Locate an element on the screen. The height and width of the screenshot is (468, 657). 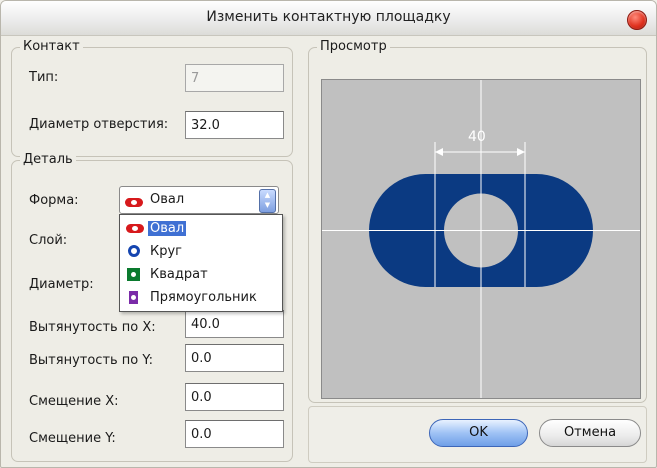
shape-option-square: Квадрат is located at coordinates (201, 275).